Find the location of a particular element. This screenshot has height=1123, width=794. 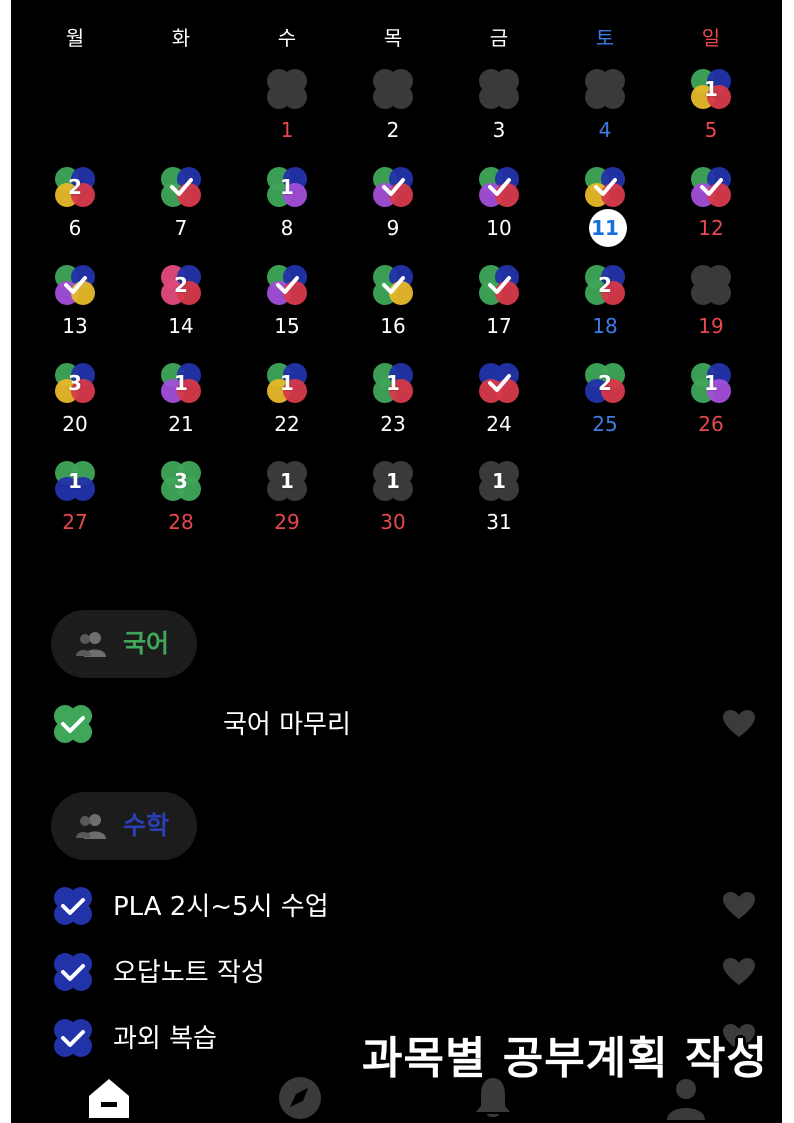

calendar-day: 13 is located at coordinates (75, 303).